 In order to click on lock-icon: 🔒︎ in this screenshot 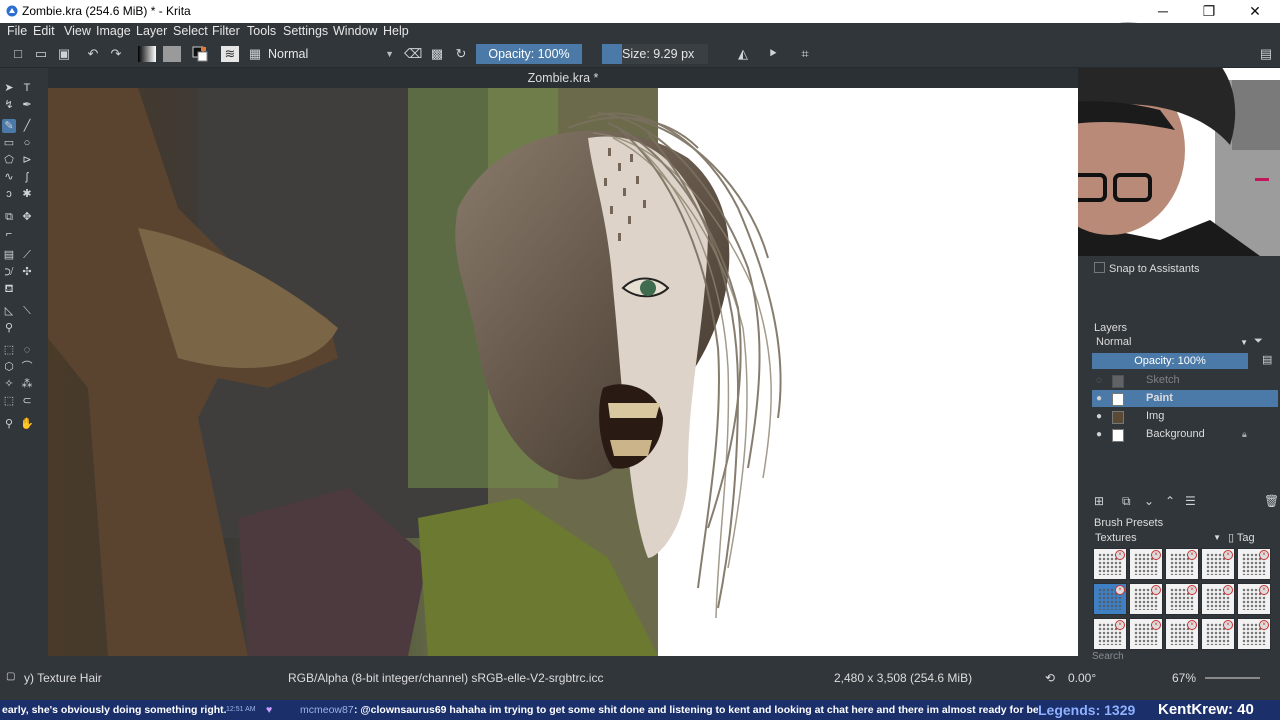, I will do `click(1244, 434)`.